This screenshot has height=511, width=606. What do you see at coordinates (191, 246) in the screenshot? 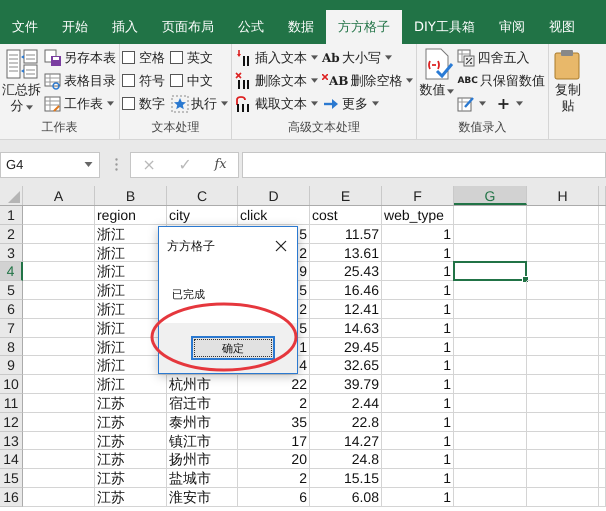
I see `dialog-title: 方方格子` at bounding box center [191, 246].